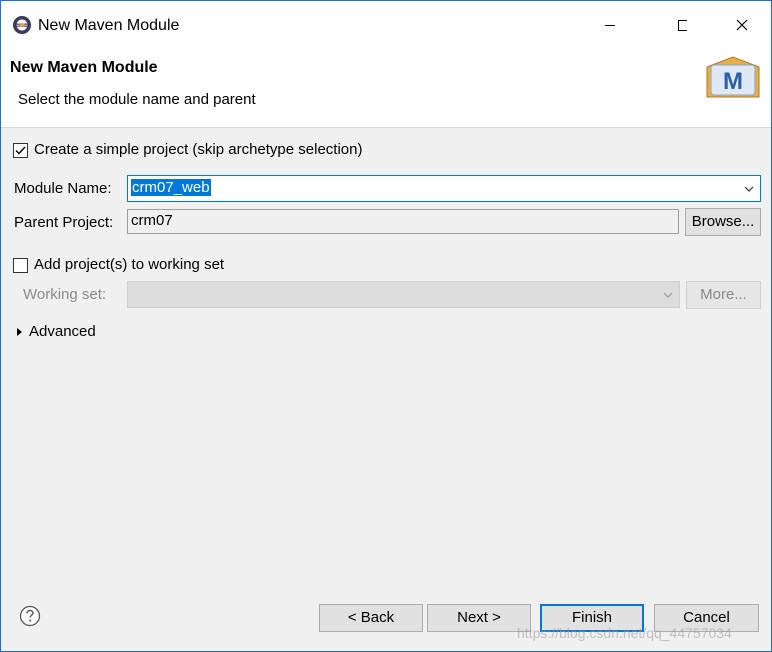  I want to click on page-description: Select the module name and parent, so click(137, 99).